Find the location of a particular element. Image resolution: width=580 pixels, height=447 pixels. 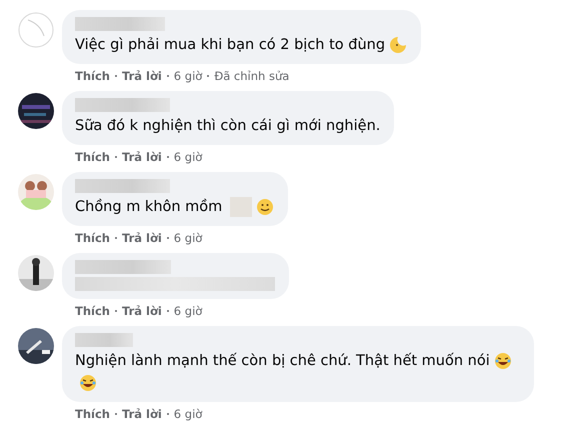

blurred-name is located at coordinates (104, 340).